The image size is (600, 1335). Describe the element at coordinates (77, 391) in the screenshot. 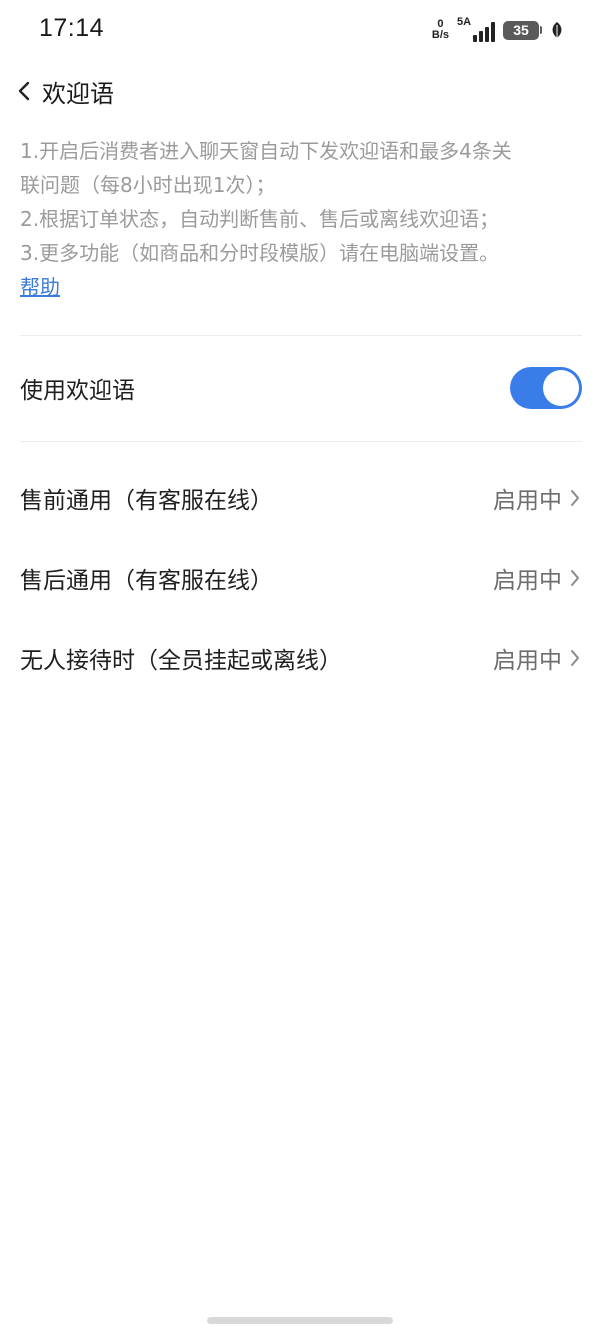

I see `welcome-toggle-label: 使用欢迎语` at that location.